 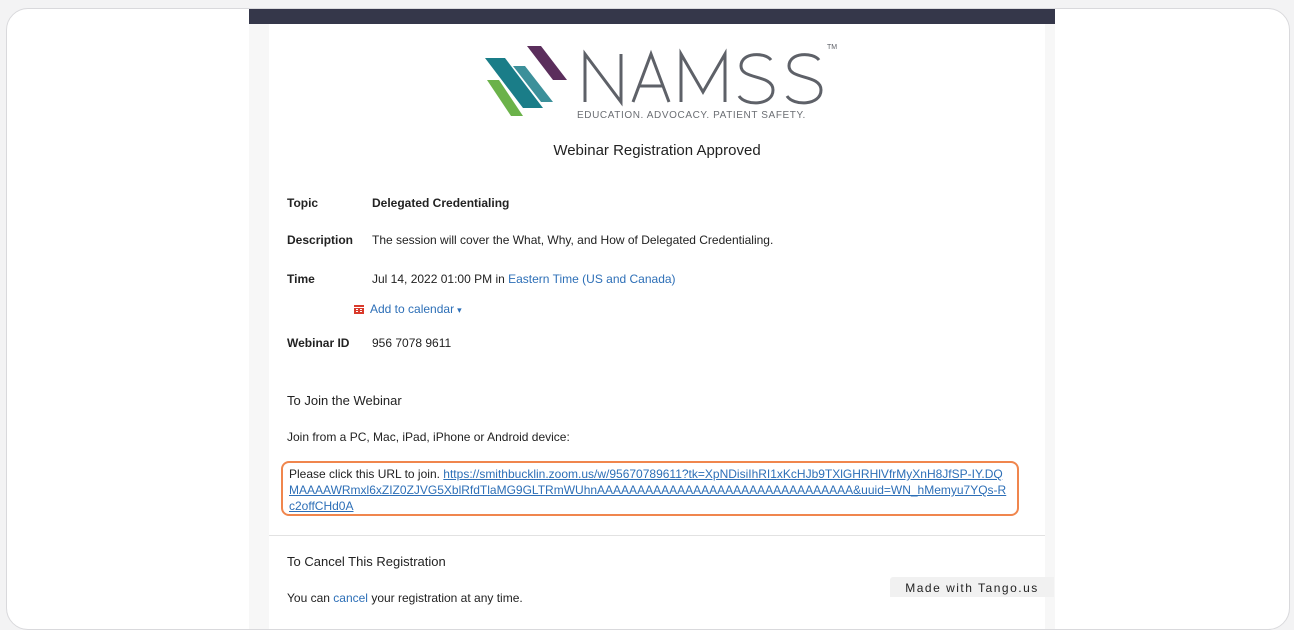 What do you see at coordinates (657, 535) in the screenshot?
I see `section-divider` at bounding box center [657, 535].